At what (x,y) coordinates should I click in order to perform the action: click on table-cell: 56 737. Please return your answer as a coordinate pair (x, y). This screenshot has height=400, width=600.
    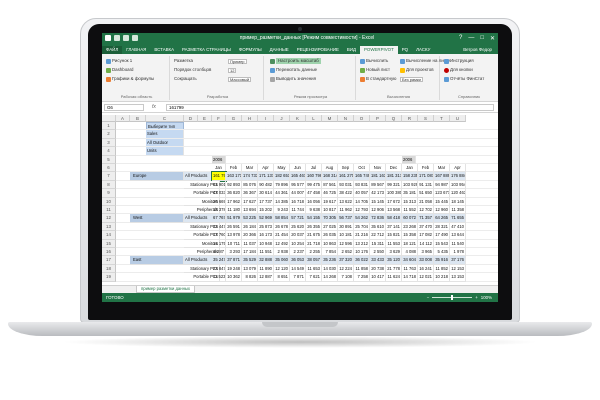
    Looking at the image, I should click on (346, 218).